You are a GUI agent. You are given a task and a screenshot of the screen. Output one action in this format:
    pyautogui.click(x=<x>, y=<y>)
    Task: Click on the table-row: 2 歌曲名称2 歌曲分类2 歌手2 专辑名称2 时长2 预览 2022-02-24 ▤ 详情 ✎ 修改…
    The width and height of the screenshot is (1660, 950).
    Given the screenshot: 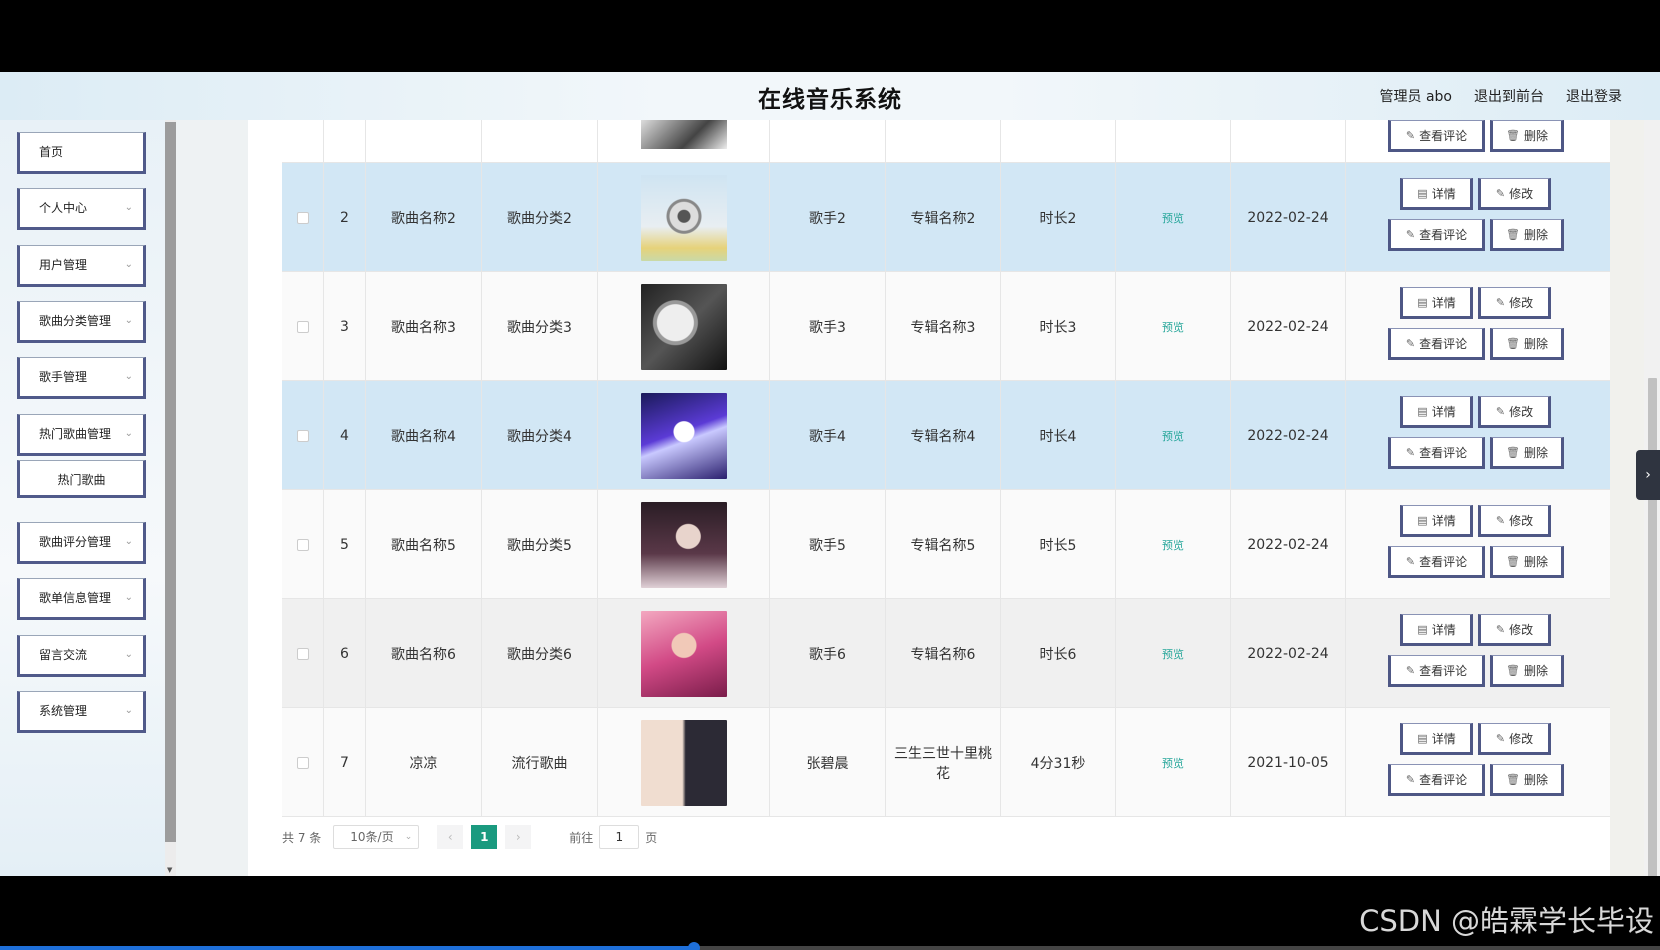 What is the action you would take?
    pyautogui.click(x=946, y=217)
    